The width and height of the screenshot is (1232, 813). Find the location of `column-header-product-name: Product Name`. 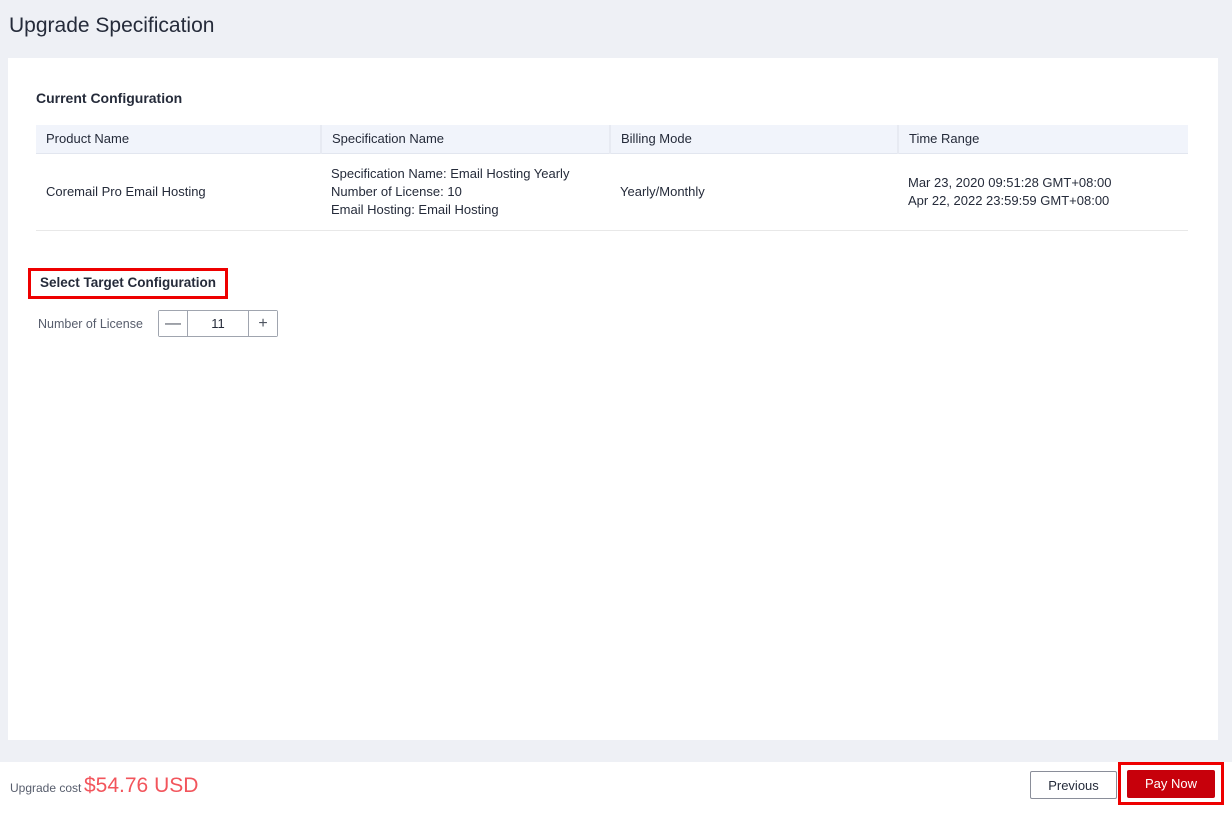

column-header-product-name: Product Name is located at coordinates (178, 139).